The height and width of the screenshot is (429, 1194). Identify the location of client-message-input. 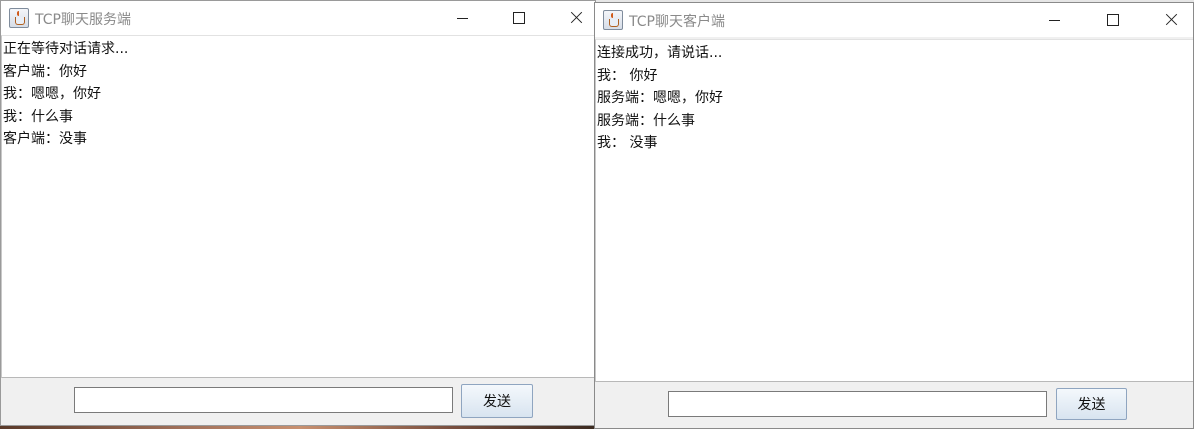
(857, 404).